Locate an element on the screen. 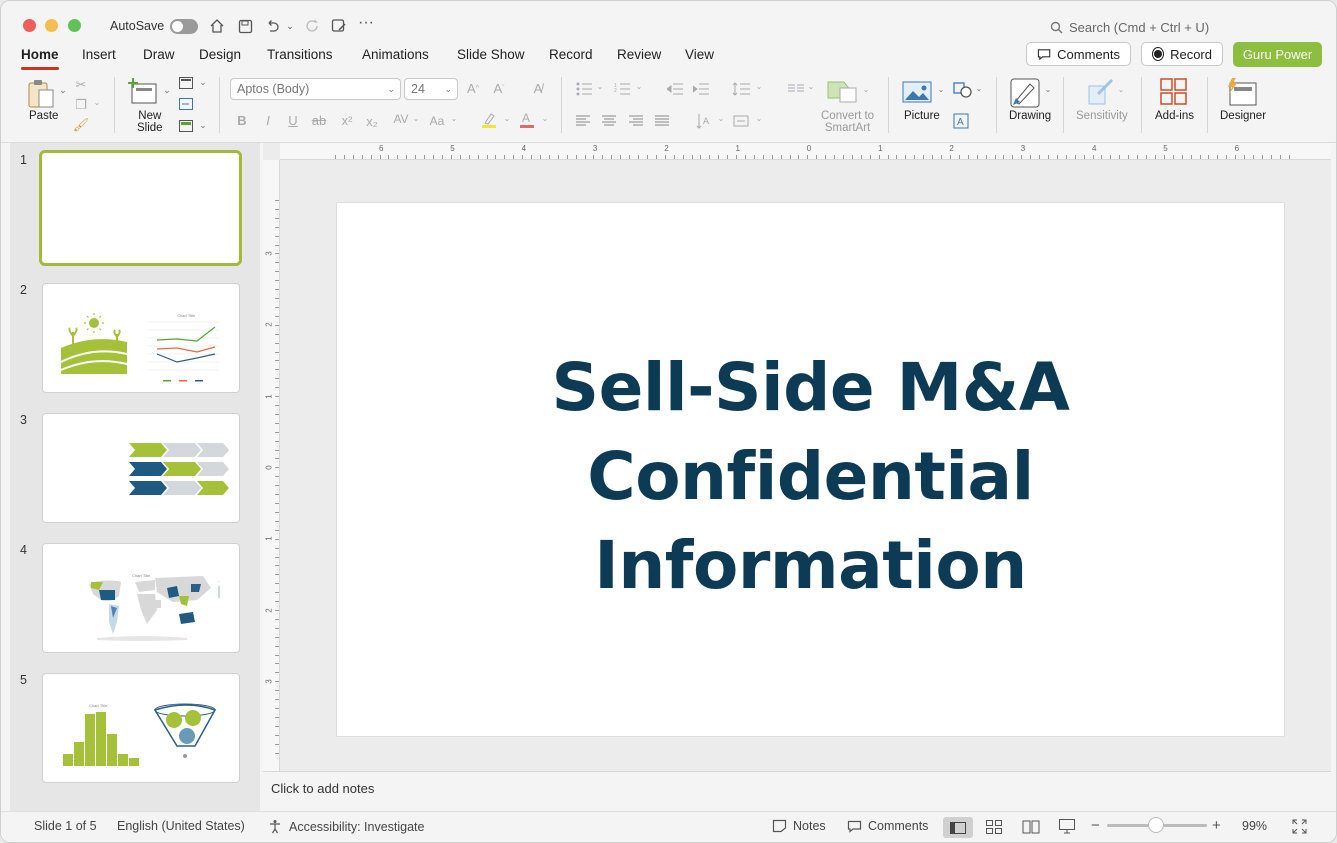  zoom-level: 99% is located at coordinates (1254, 826).